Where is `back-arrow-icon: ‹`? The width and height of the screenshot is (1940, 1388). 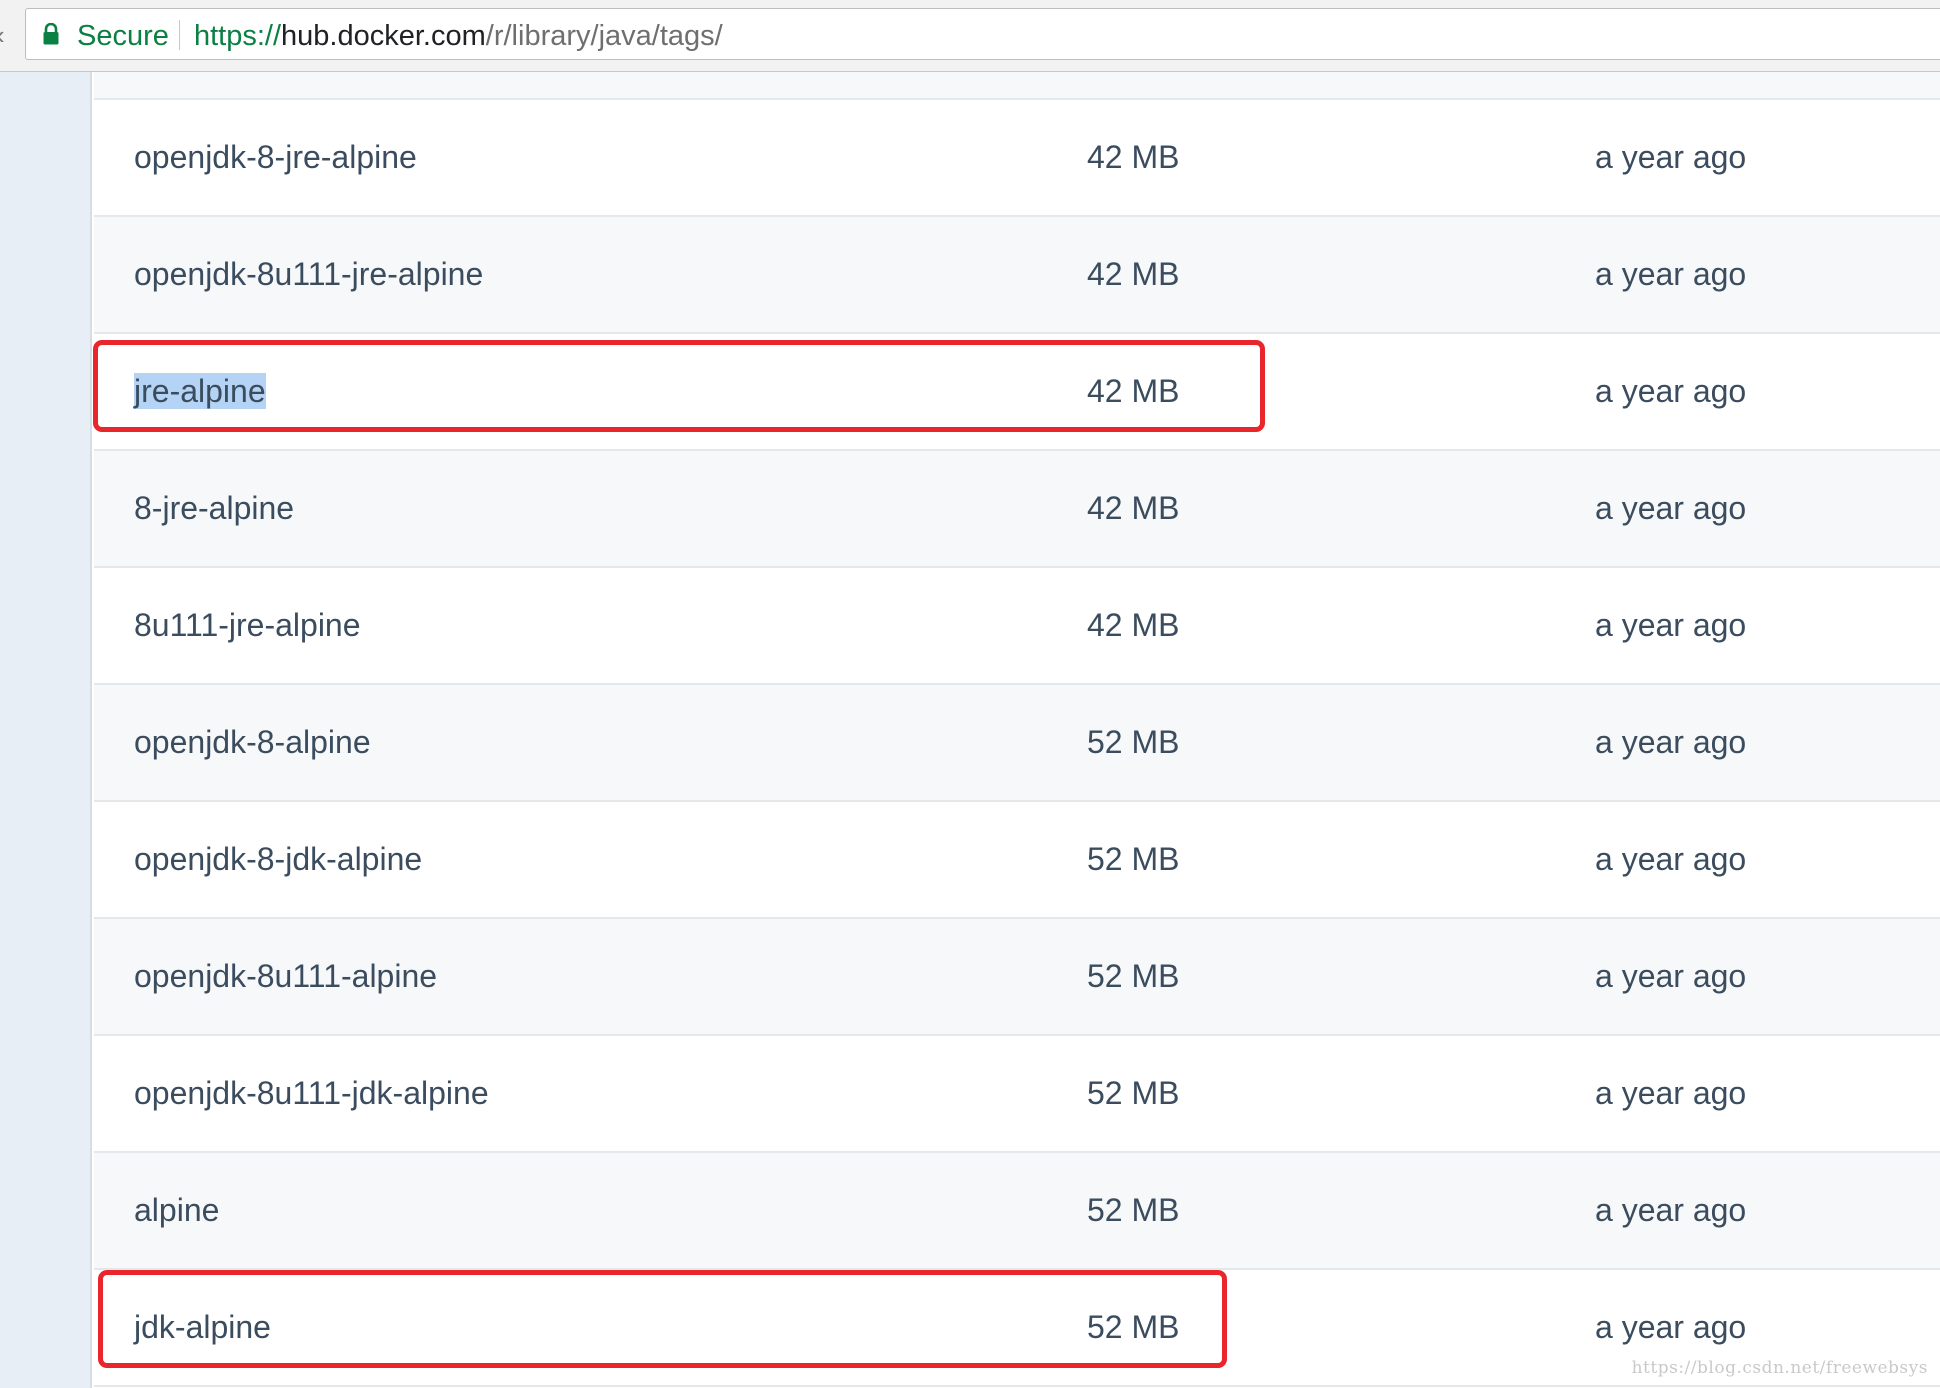
back-arrow-icon: ‹ is located at coordinates (2, 35).